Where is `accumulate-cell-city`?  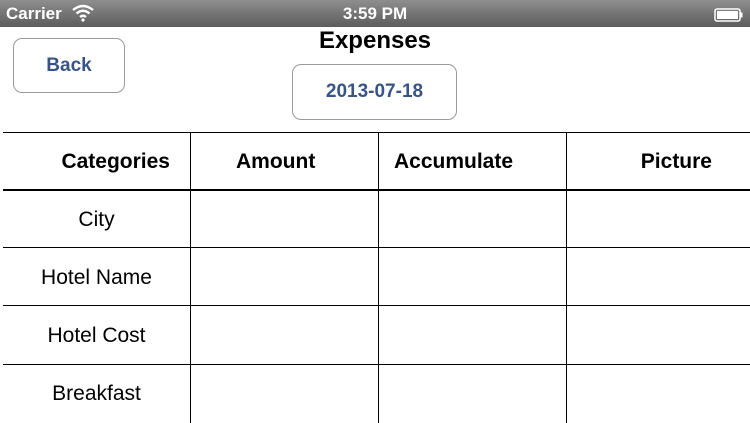 accumulate-cell-city is located at coordinates (472, 219).